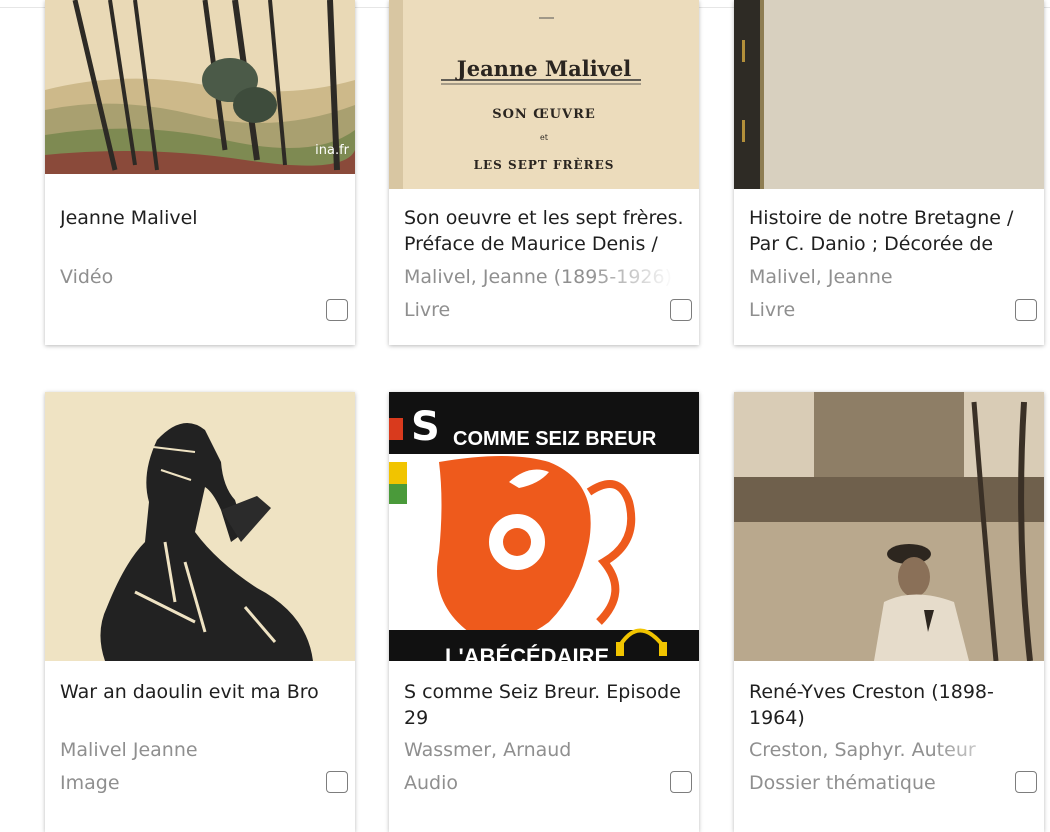 This screenshot has width=1050, height=832. I want to click on card-title: War an daoulin evit ma Bro, so click(203, 692).